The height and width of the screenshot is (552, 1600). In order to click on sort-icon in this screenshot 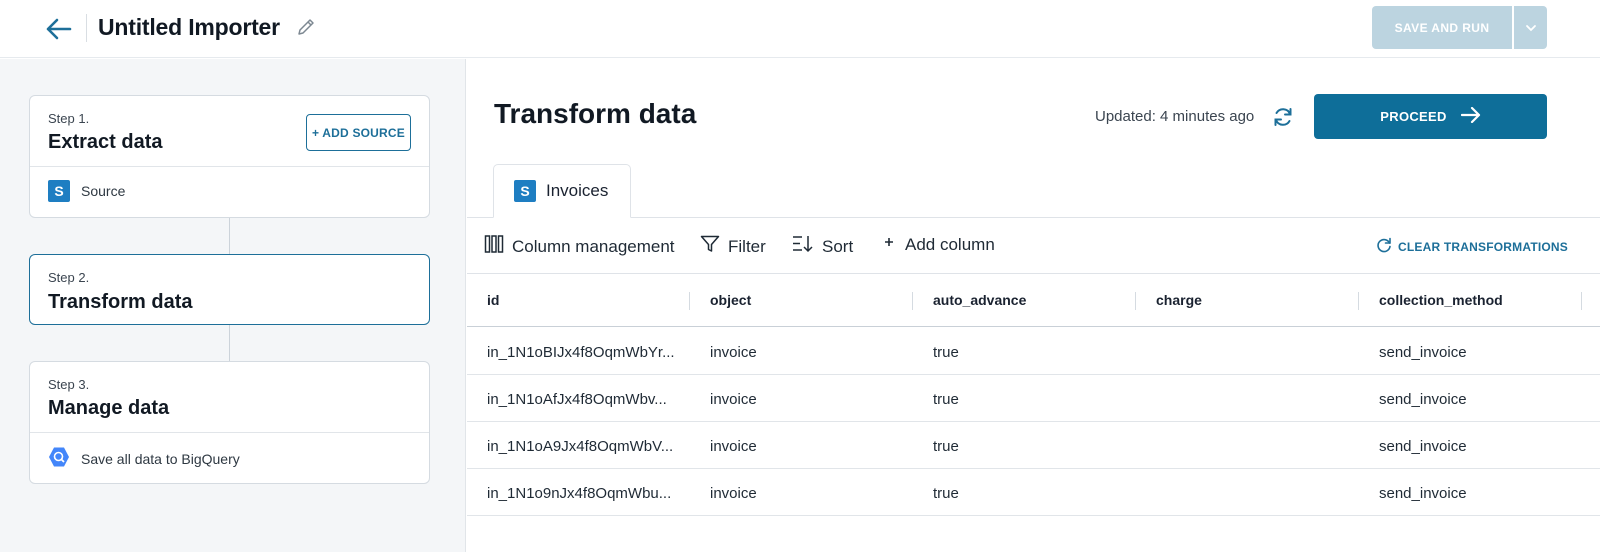, I will do `click(803, 246)`.